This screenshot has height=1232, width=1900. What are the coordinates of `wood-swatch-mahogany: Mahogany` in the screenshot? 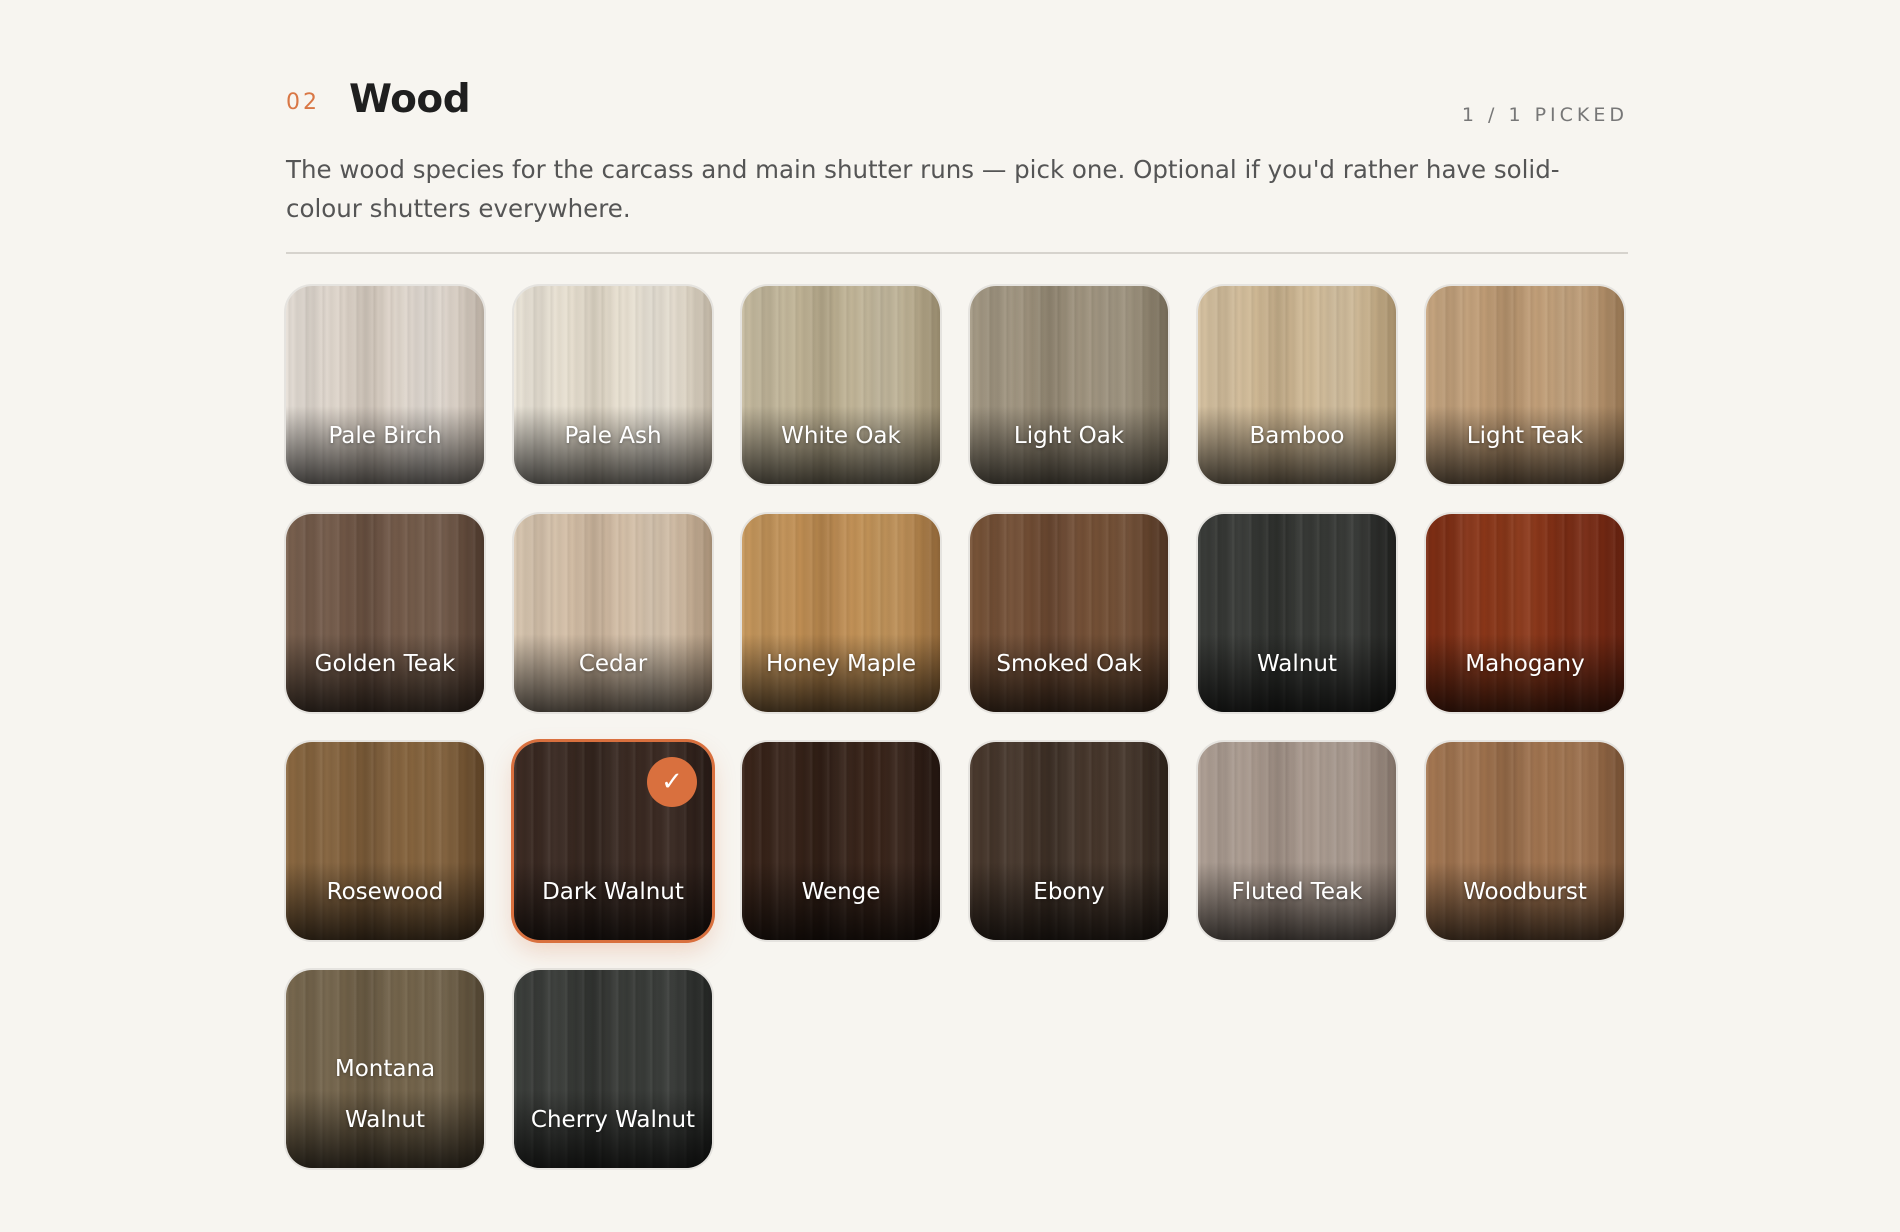 It's located at (1525, 613).